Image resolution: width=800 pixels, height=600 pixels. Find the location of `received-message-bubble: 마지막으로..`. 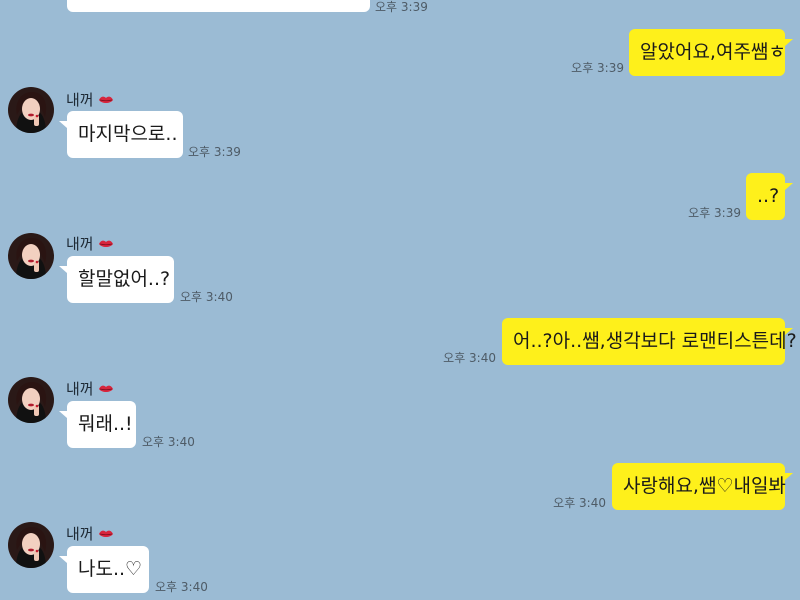

received-message-bubble: 마지막으로.. is located at coordinates (121, 134).